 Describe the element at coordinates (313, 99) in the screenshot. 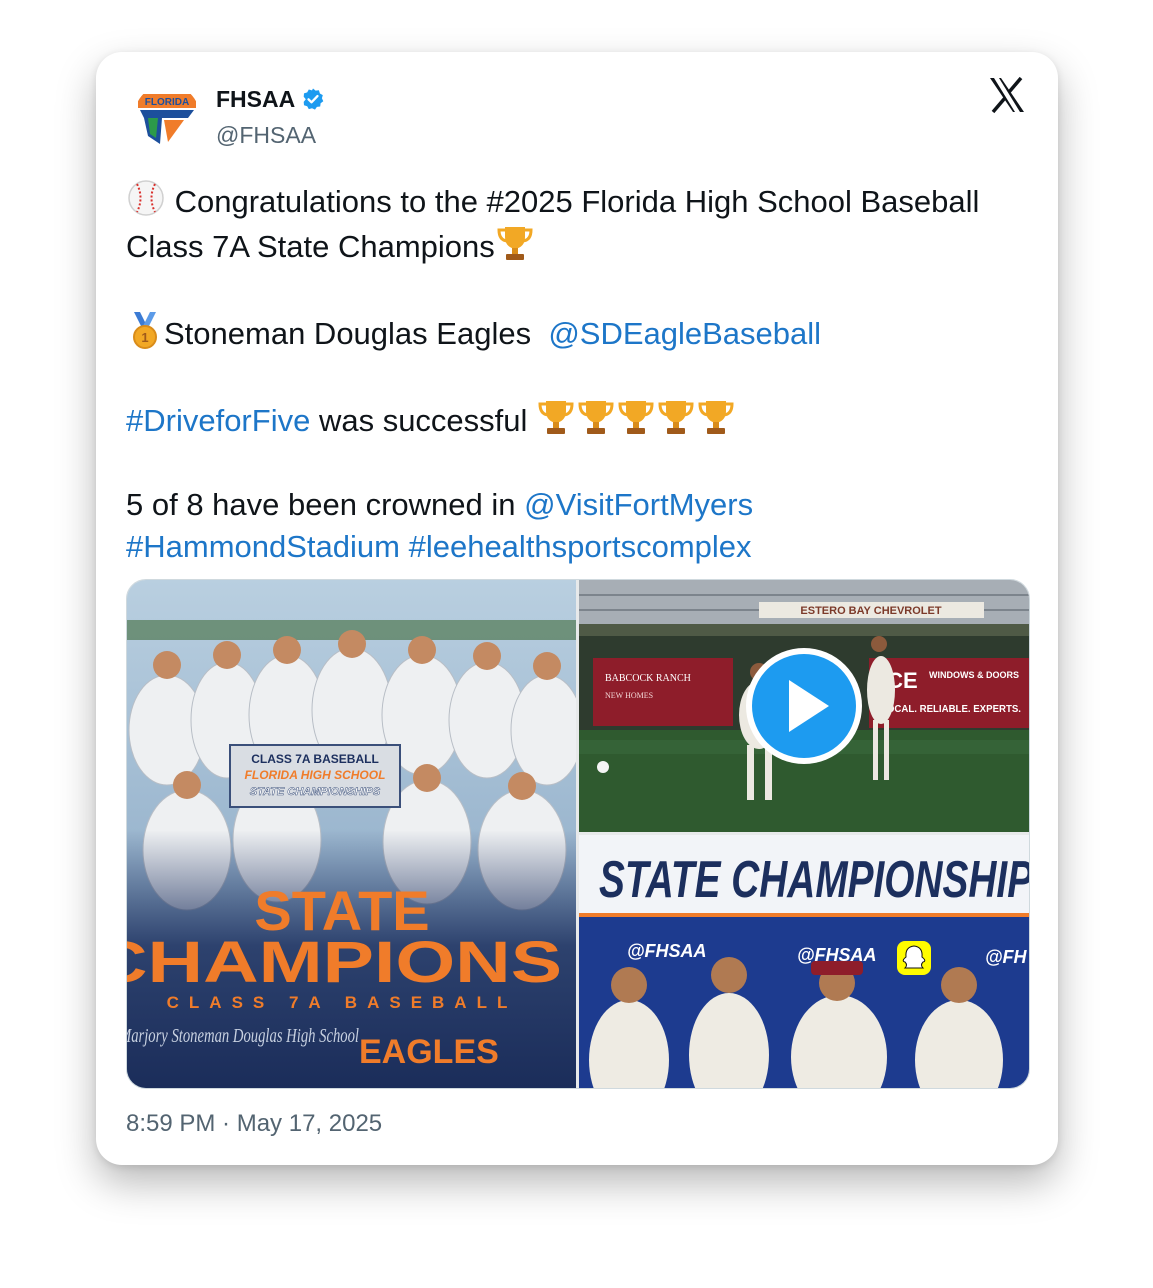

I see `verified-badge-icon` at that location.